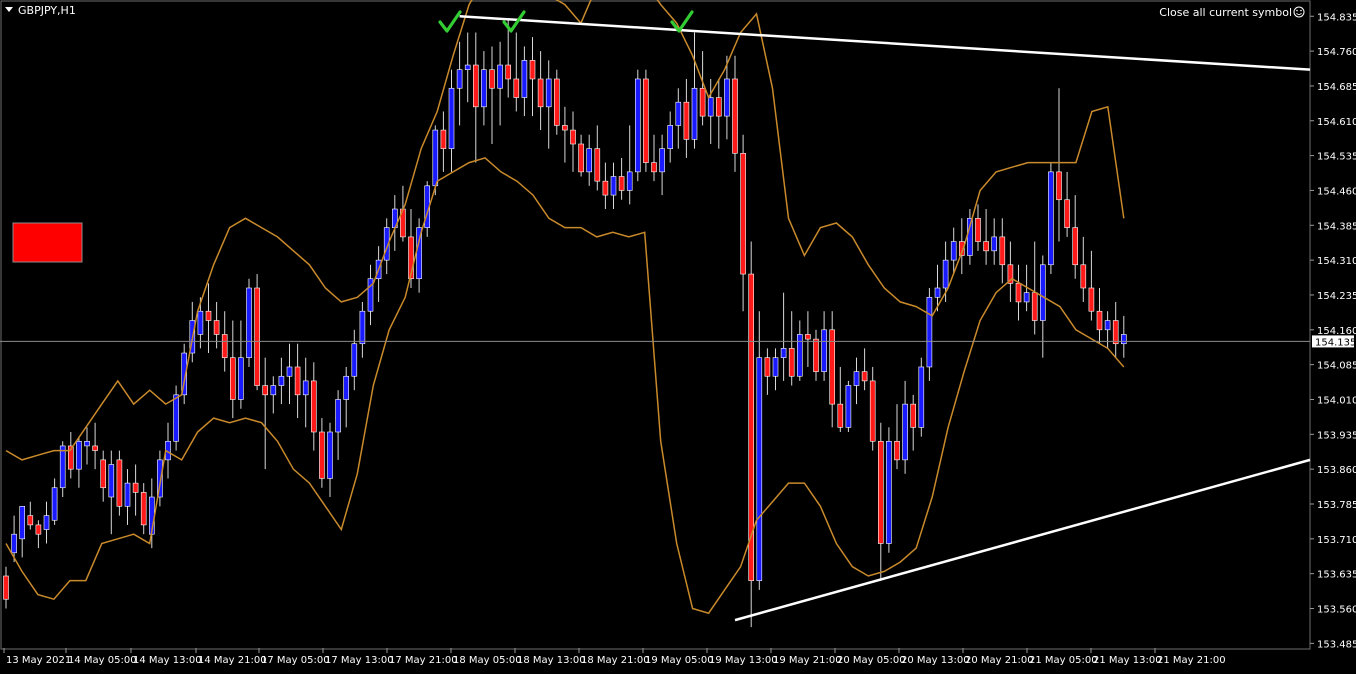 This screenshot has width=1356, height=674. What do you see at coordinates (1063, 660) in the screenshot?
I see `x-tick-label: 21 May 05:00` at bounding box center [1063, 660].